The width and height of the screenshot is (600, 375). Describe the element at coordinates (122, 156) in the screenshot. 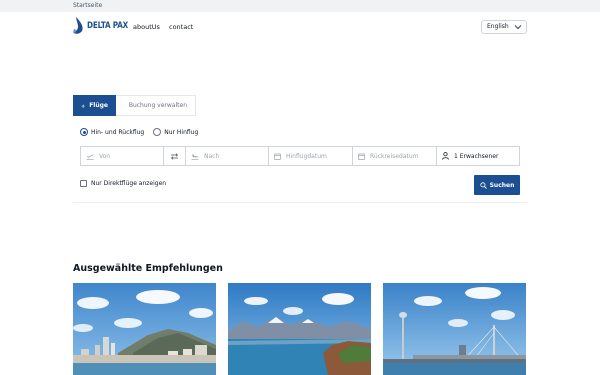

I see `from-field: Von` at that location.